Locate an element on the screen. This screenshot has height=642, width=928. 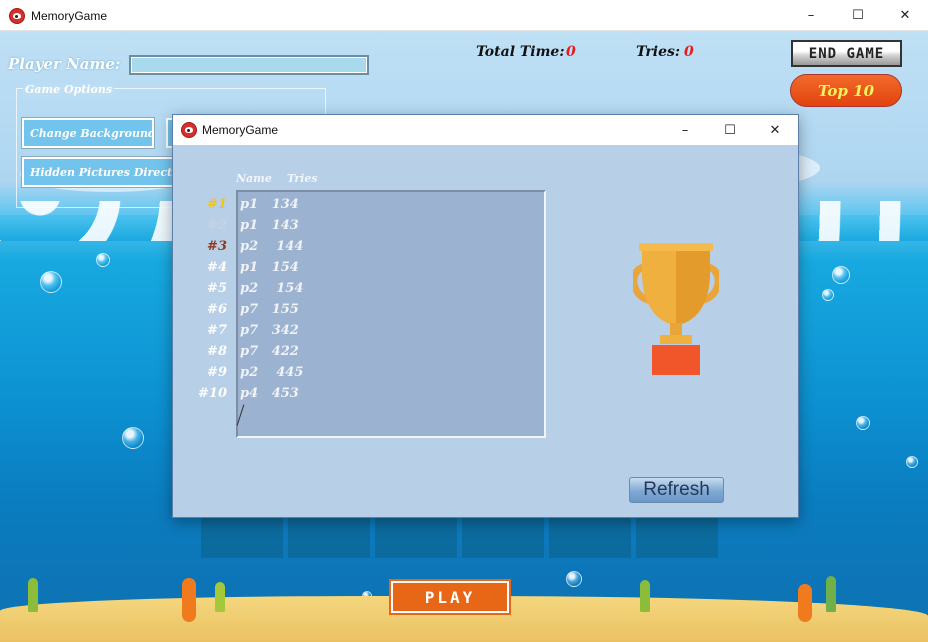
list-item: p1 134 is located at coordinates (269, 204).